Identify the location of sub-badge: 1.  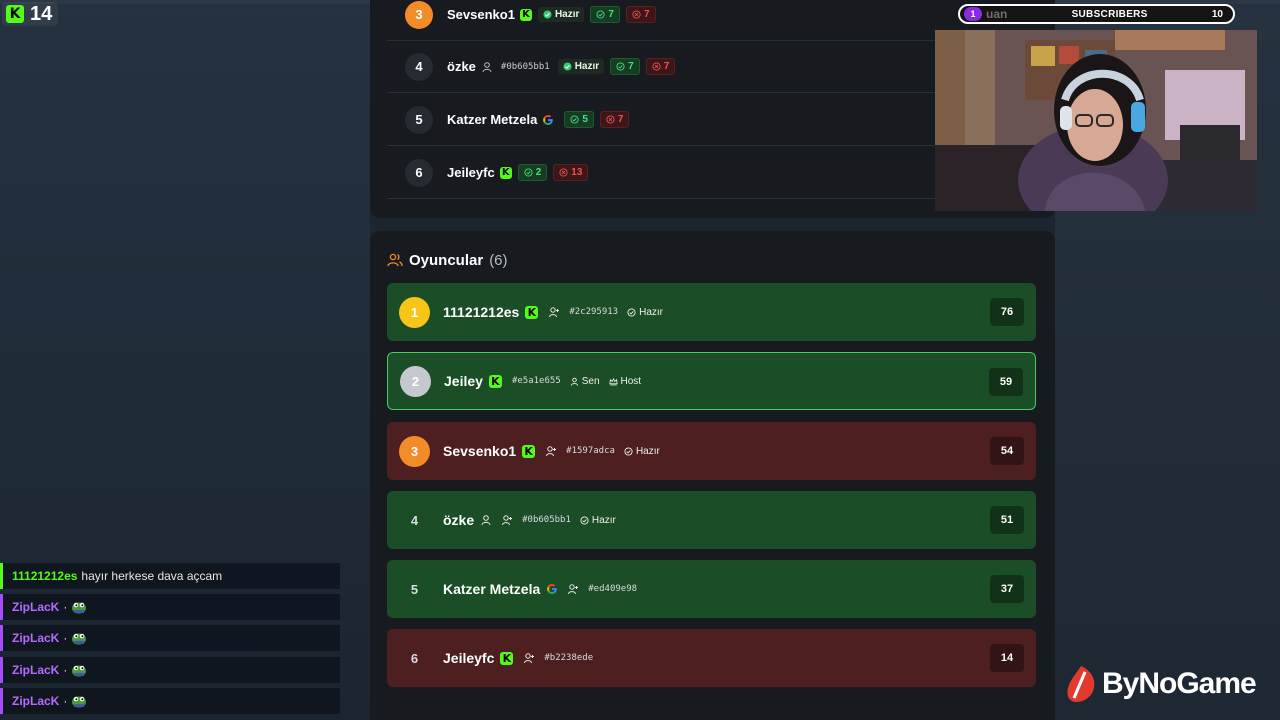
(973, 14).